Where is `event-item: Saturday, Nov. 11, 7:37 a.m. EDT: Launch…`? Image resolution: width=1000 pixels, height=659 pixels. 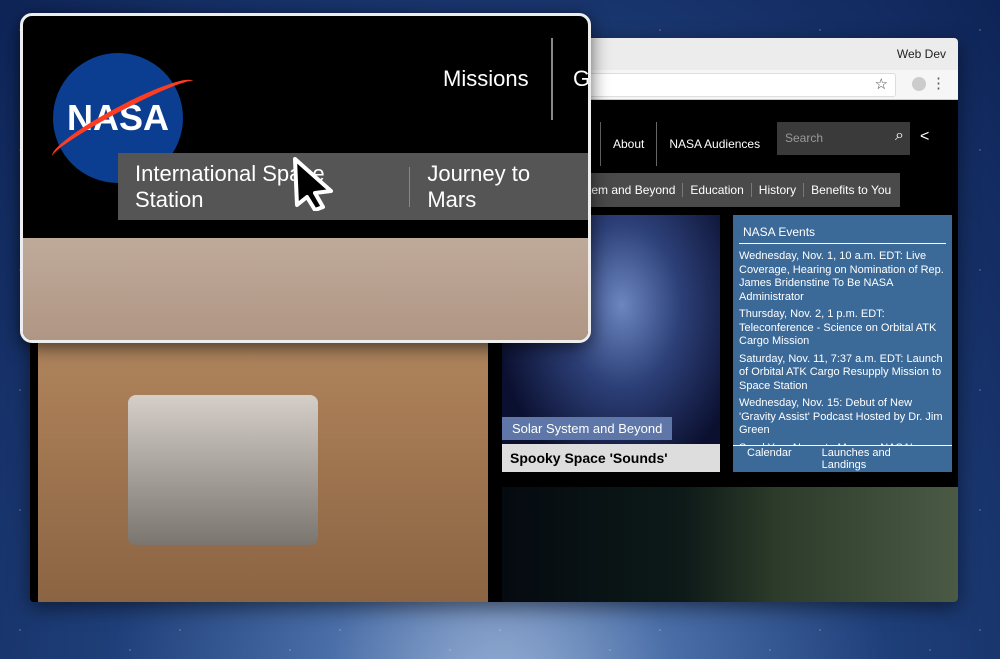 event-item: Saturday, Nov. 11, 7:37 a.m. EDT: Launch… is located at coordinates (842, 373).